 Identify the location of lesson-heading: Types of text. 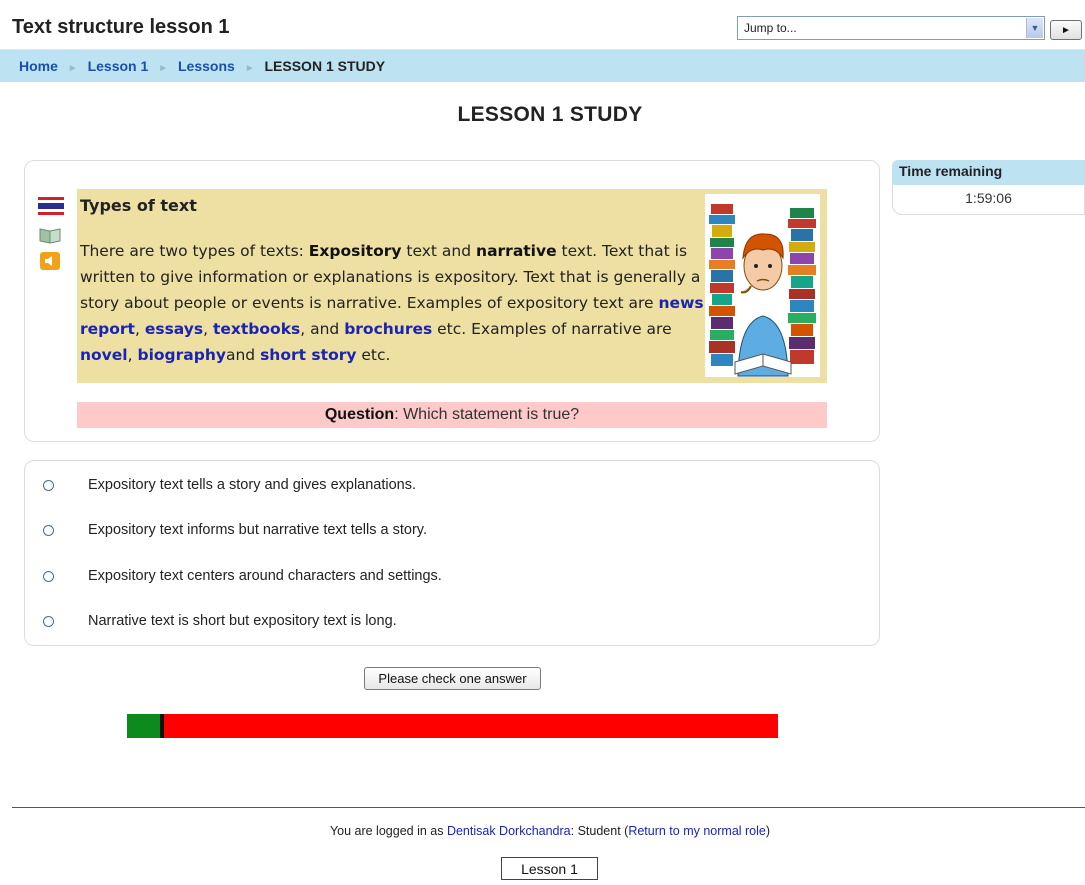
(138, 205).